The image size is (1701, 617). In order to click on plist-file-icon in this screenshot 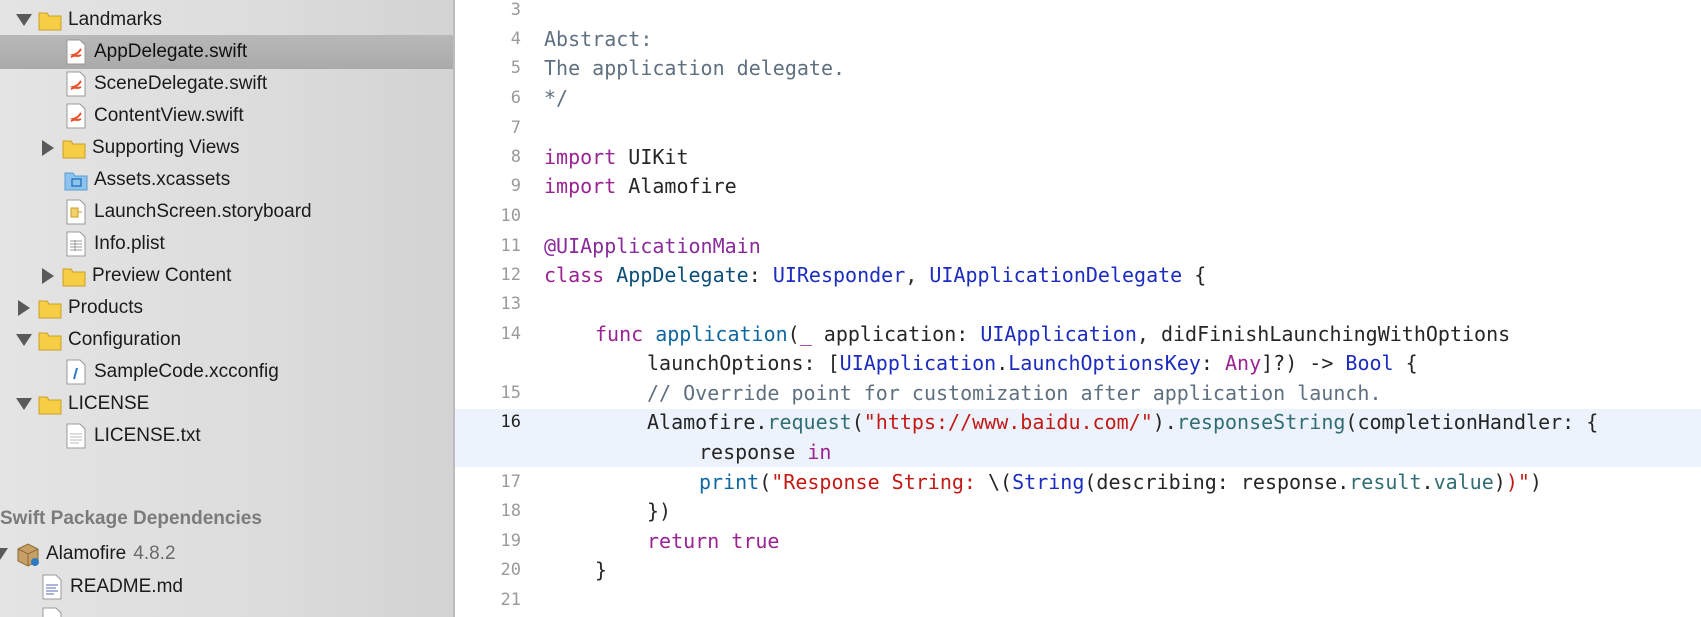, I will do `click(76, 244)`.